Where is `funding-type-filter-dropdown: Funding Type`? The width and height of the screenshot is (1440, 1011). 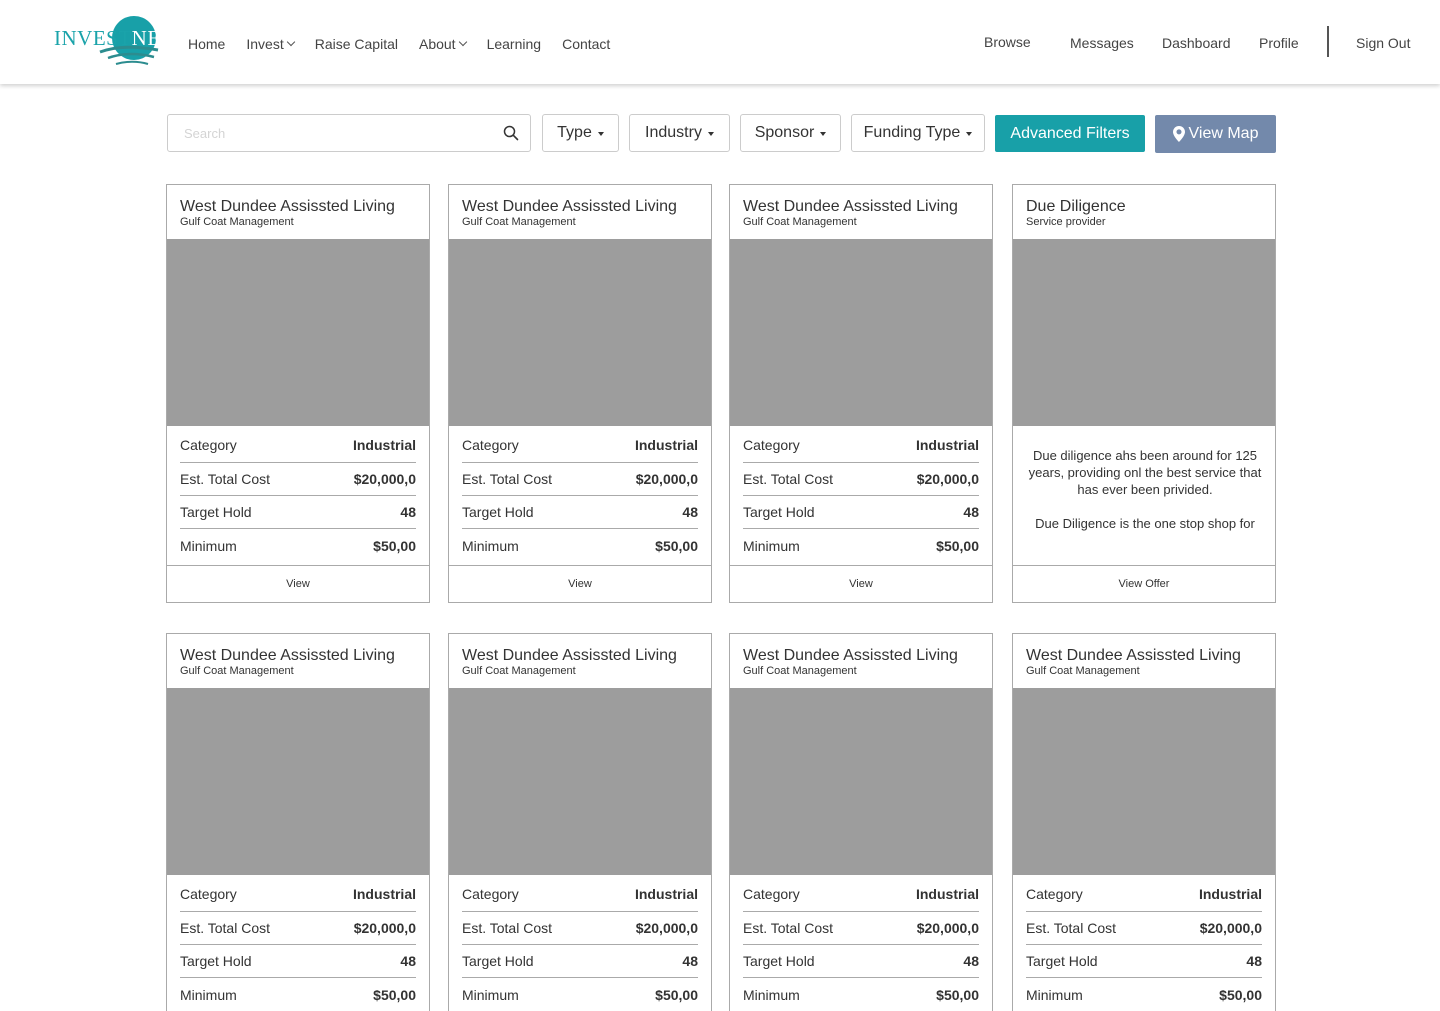
funding-type-filter-dropdown: Funding Type is located at coordinates (918, 133).